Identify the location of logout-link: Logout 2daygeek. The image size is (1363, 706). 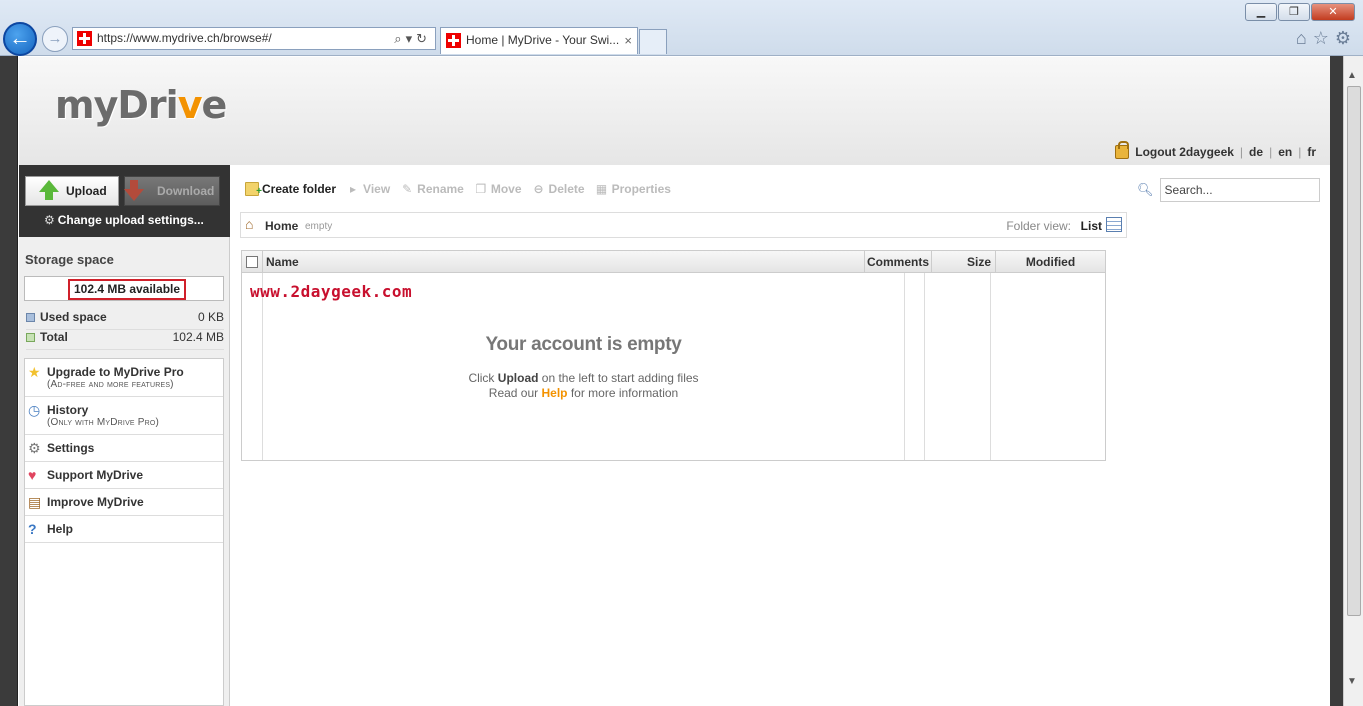
(1184, 152).